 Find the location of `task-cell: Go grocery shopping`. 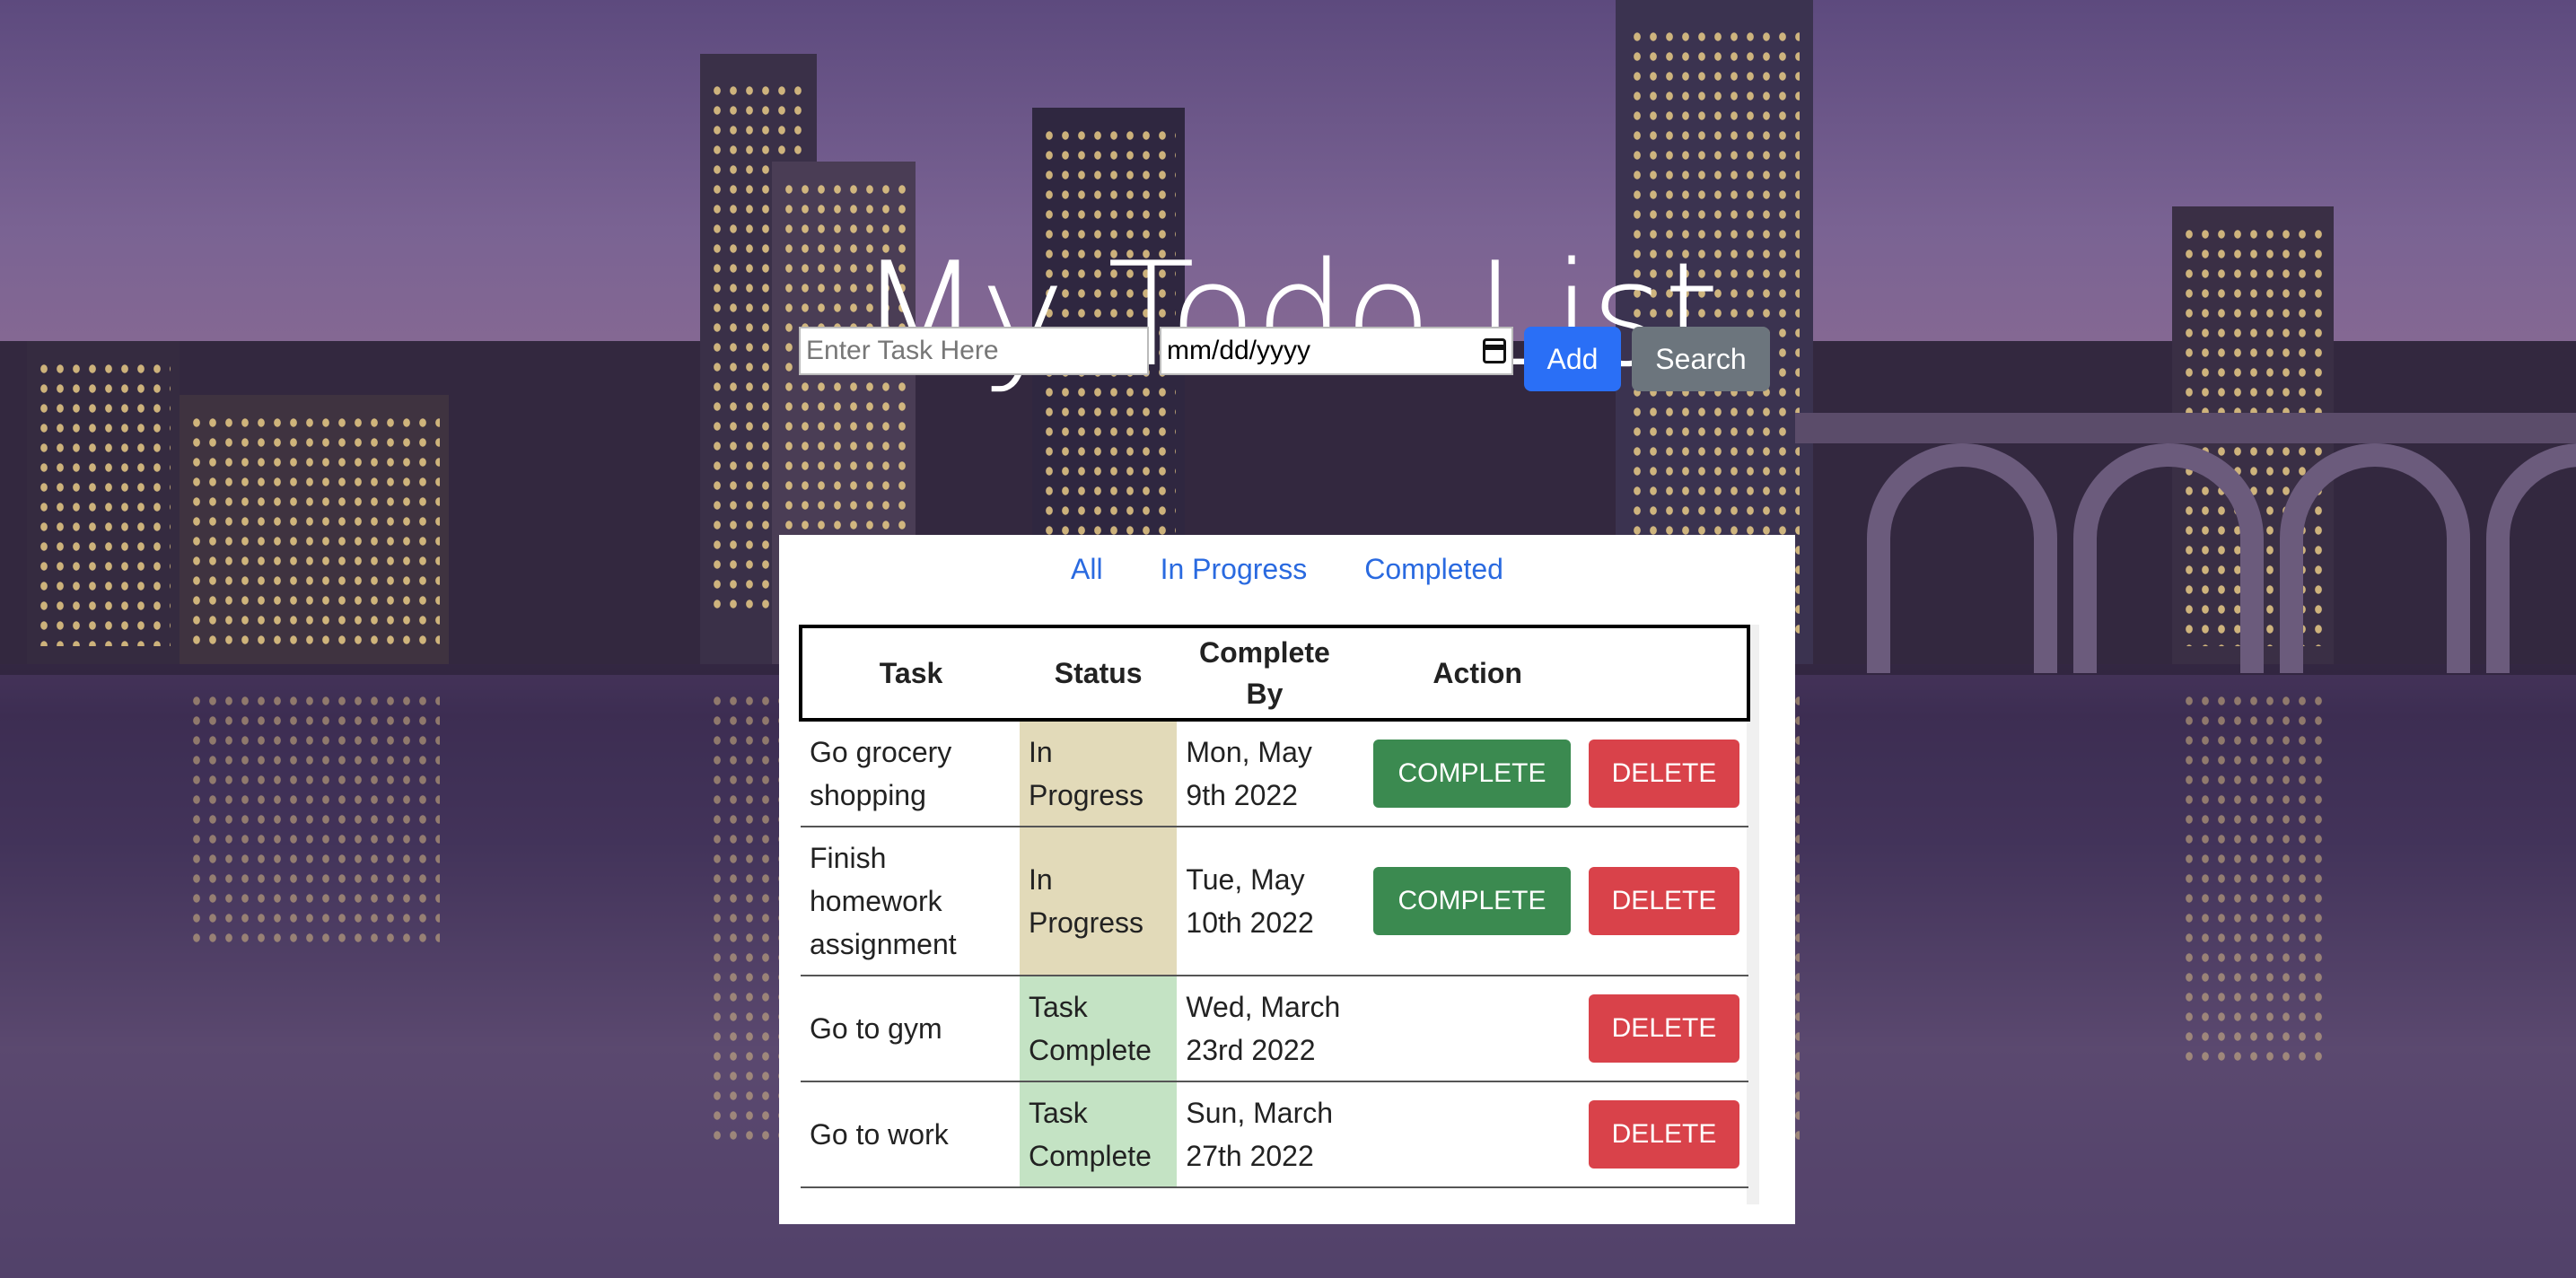

task-cell: Go grocery shopping is located at coordinates (910, 774).